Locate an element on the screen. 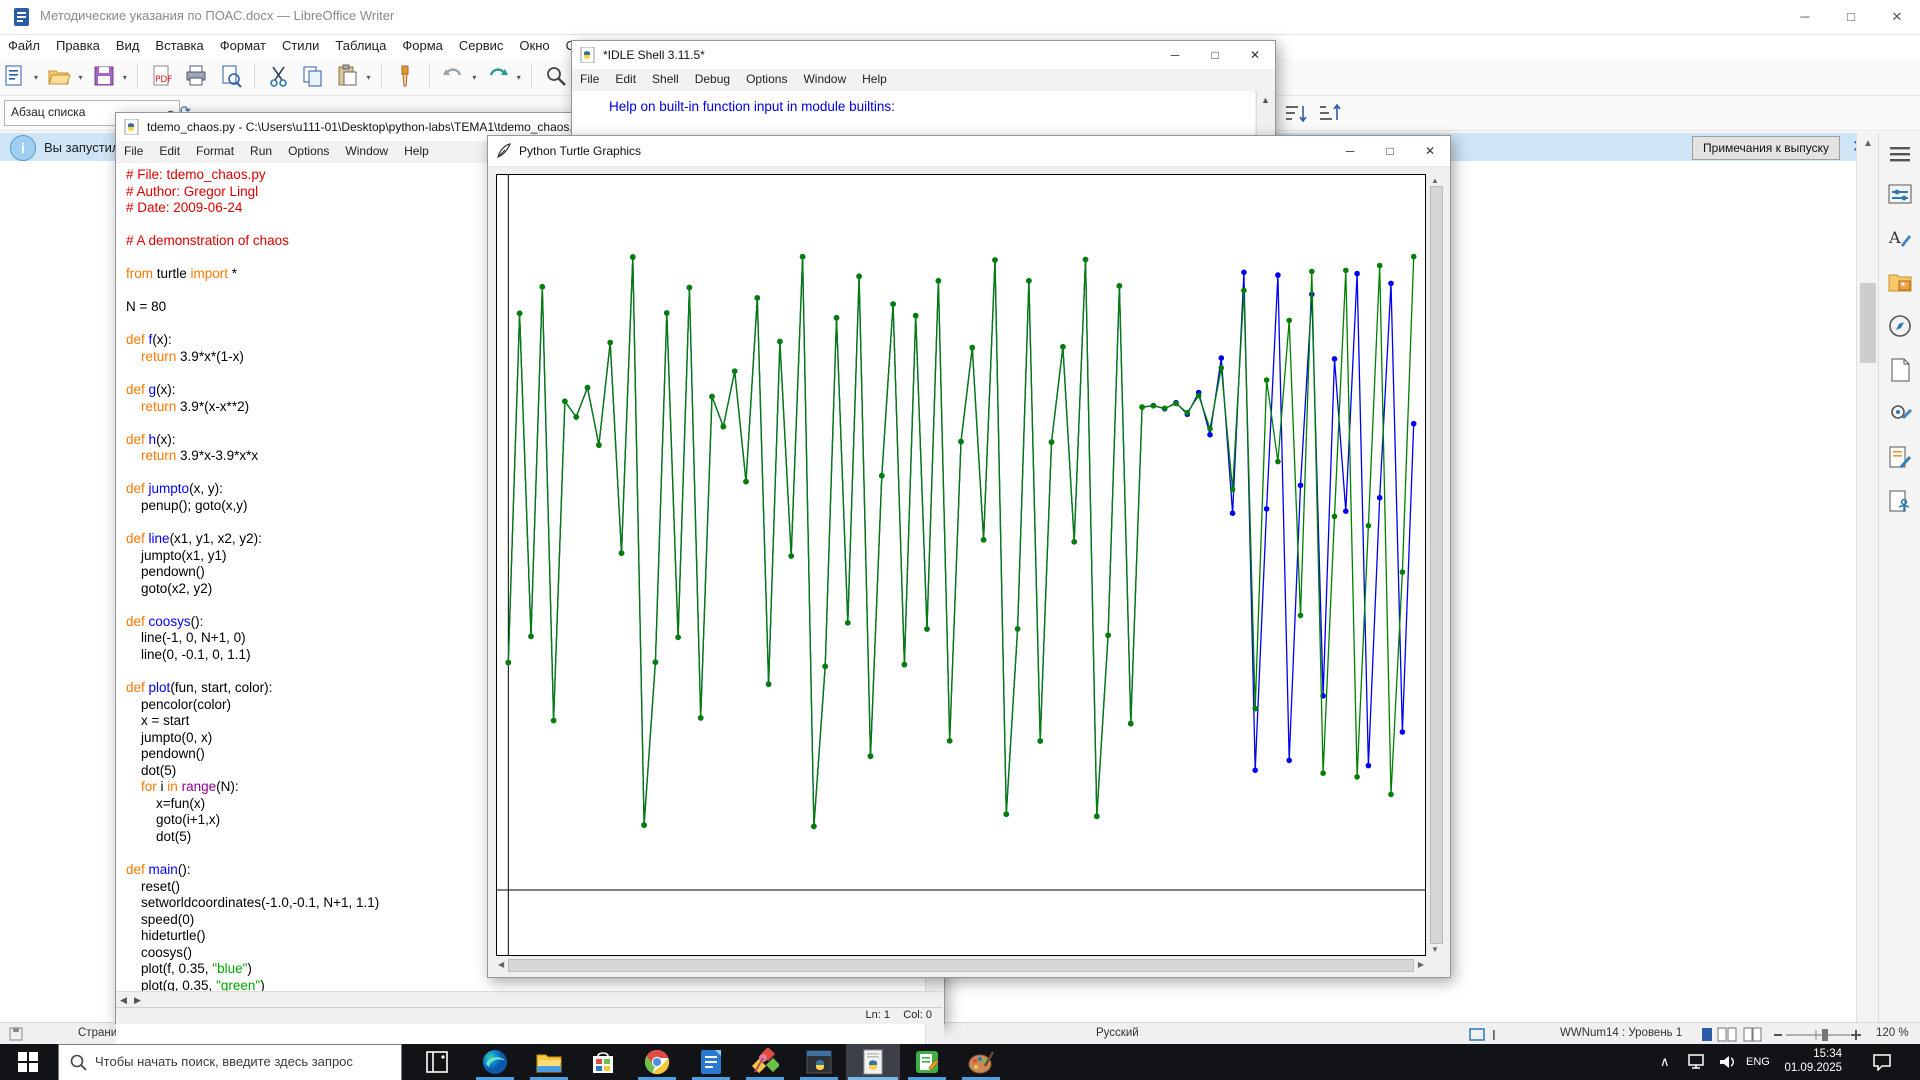  turtle-horizontal-scrollbar: ◀ ▶ is located at coordinates (961, 964).